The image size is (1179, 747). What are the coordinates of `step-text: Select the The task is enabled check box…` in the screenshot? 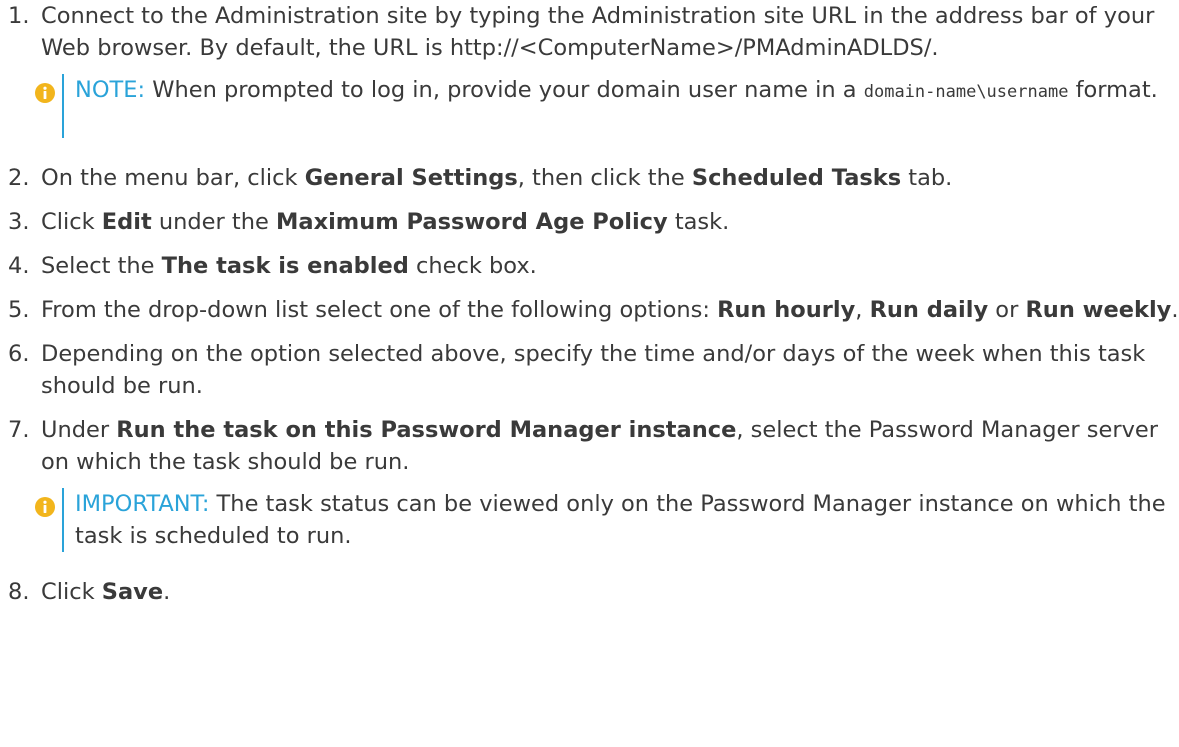 It's located at (610, 266).